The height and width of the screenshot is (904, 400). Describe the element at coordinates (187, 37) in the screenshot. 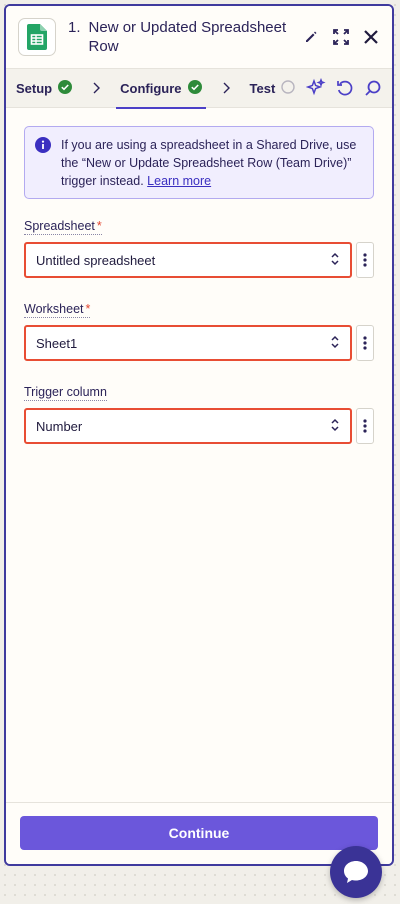

I see `step-title-text: New or Updated Spreadsheet Row` at that location.